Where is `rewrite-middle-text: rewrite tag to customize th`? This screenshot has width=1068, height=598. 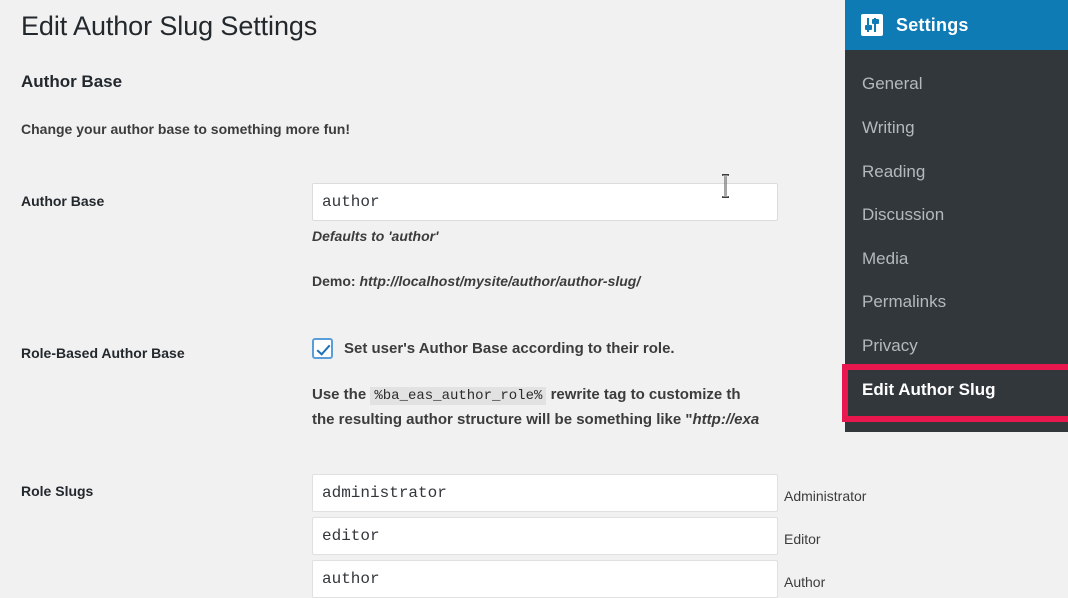 rewrite-middle-text: rewrite tag to customize th is located at coordinates (645, 394).